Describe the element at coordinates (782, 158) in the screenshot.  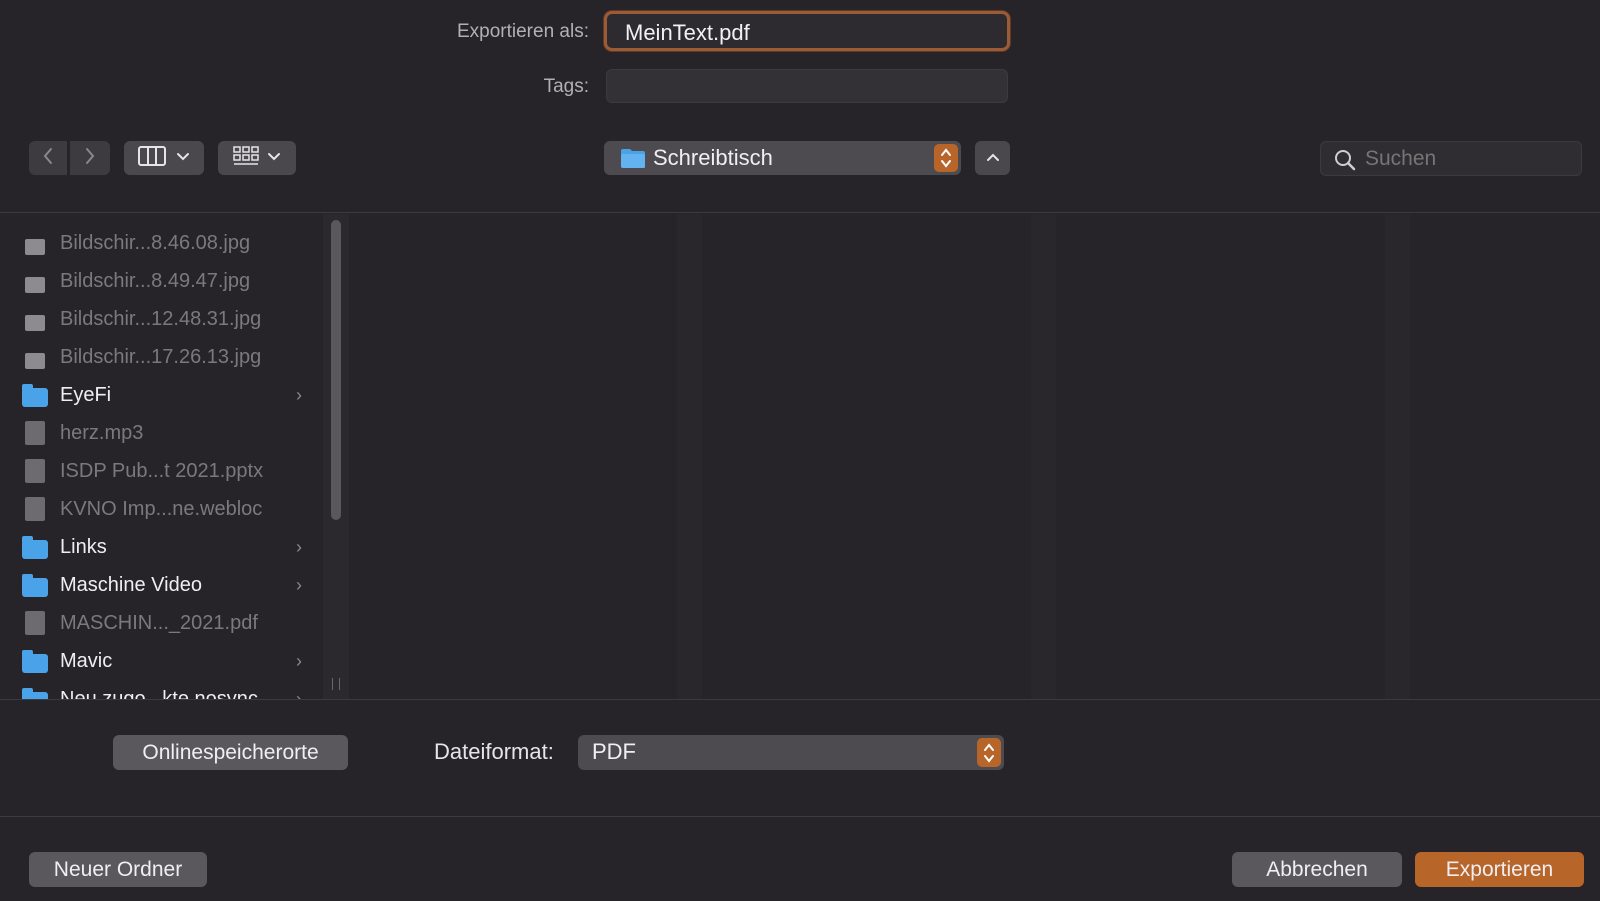
I see `location-popup: Schreibtisch` at that location.